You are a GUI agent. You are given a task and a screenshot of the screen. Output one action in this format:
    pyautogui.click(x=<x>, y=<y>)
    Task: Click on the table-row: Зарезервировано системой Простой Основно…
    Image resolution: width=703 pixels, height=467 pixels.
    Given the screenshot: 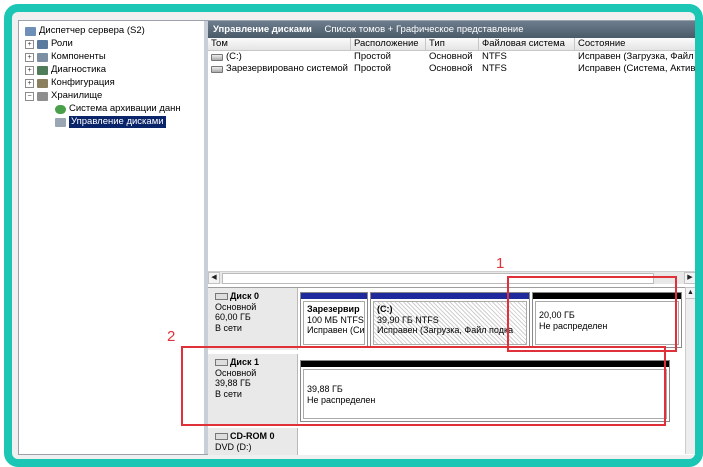 What is the action you would take?
    pyautogui.click(x=452, y=69)
    